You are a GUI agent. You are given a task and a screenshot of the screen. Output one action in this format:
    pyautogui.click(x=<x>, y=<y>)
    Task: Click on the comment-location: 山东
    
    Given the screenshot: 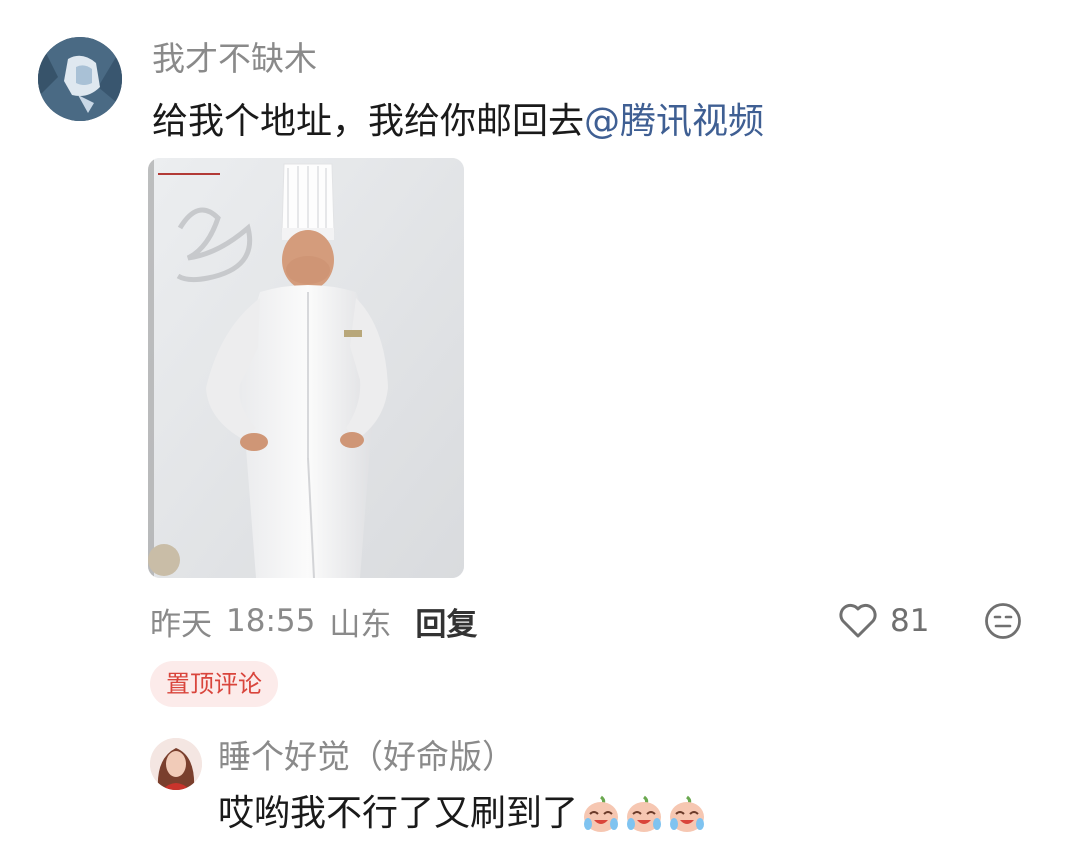 What is the action you would take?
    pyautogui.click(x=360, y=624)
    